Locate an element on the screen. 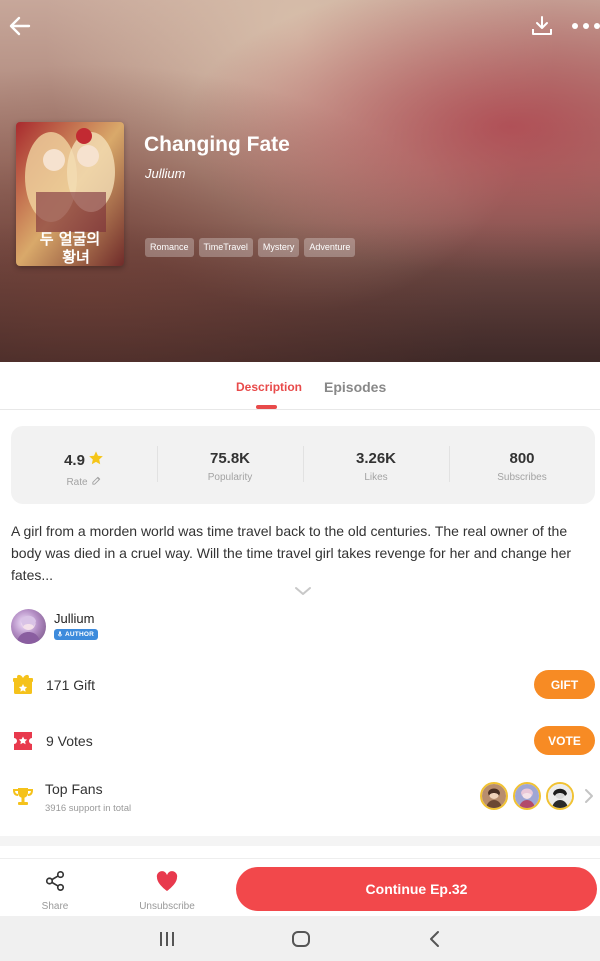  gift-icon is located at coordinates (23, 684).